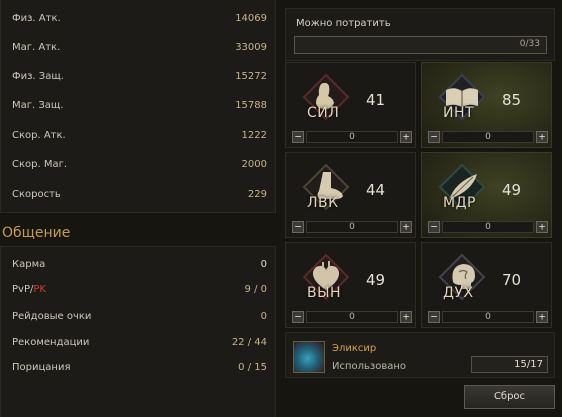 This screenshot has height=417, width=562. What do you see at coordinates (29, 264) in the screenshot?
I see `karma-label: Карма` at bounding box center [29, 264].